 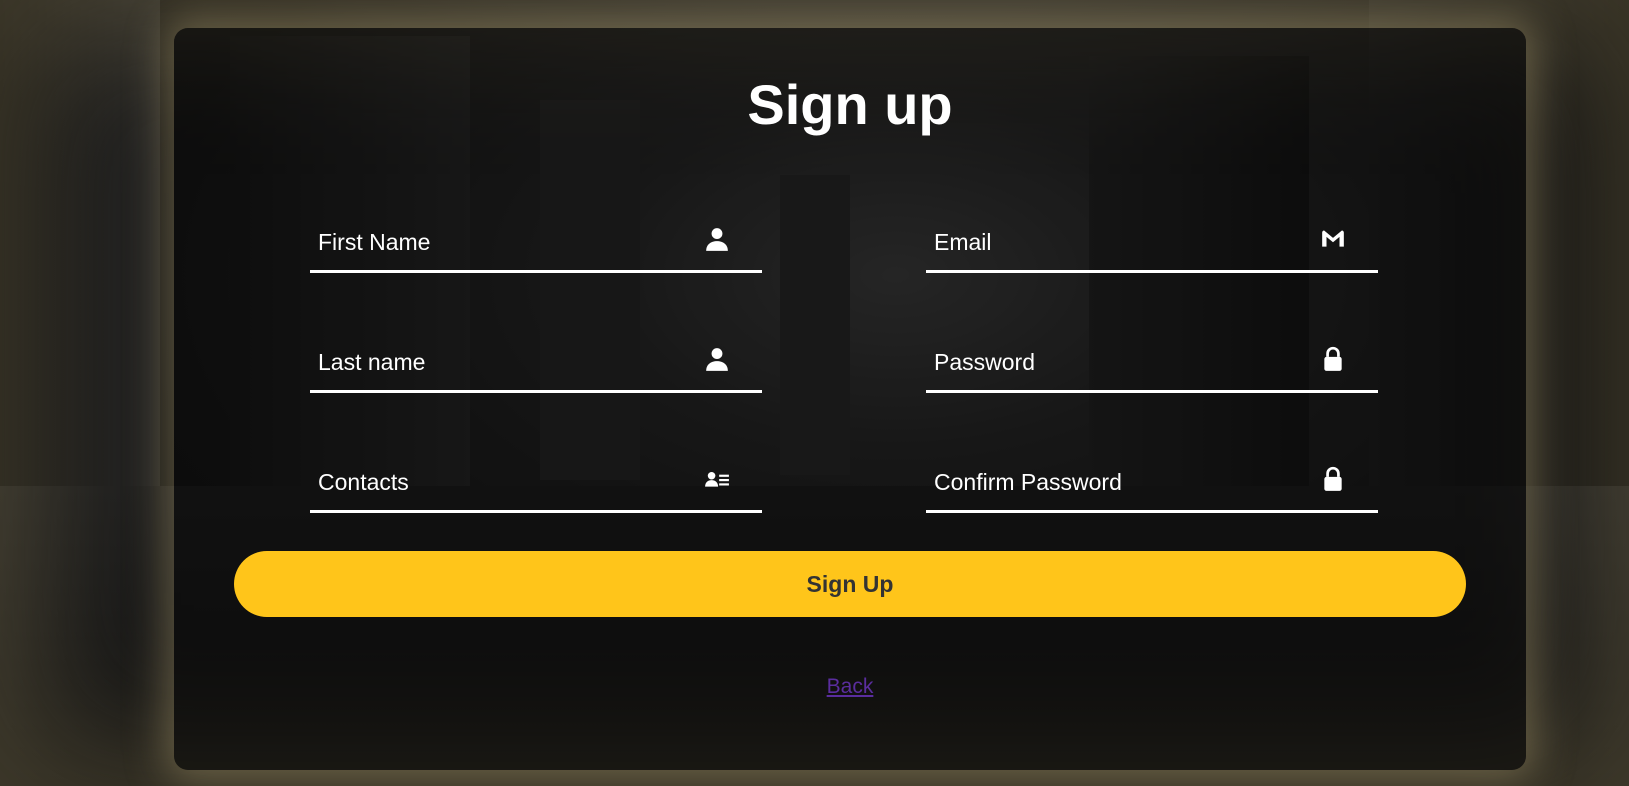 I want to click on email-input, so click(x=1121, y=242).